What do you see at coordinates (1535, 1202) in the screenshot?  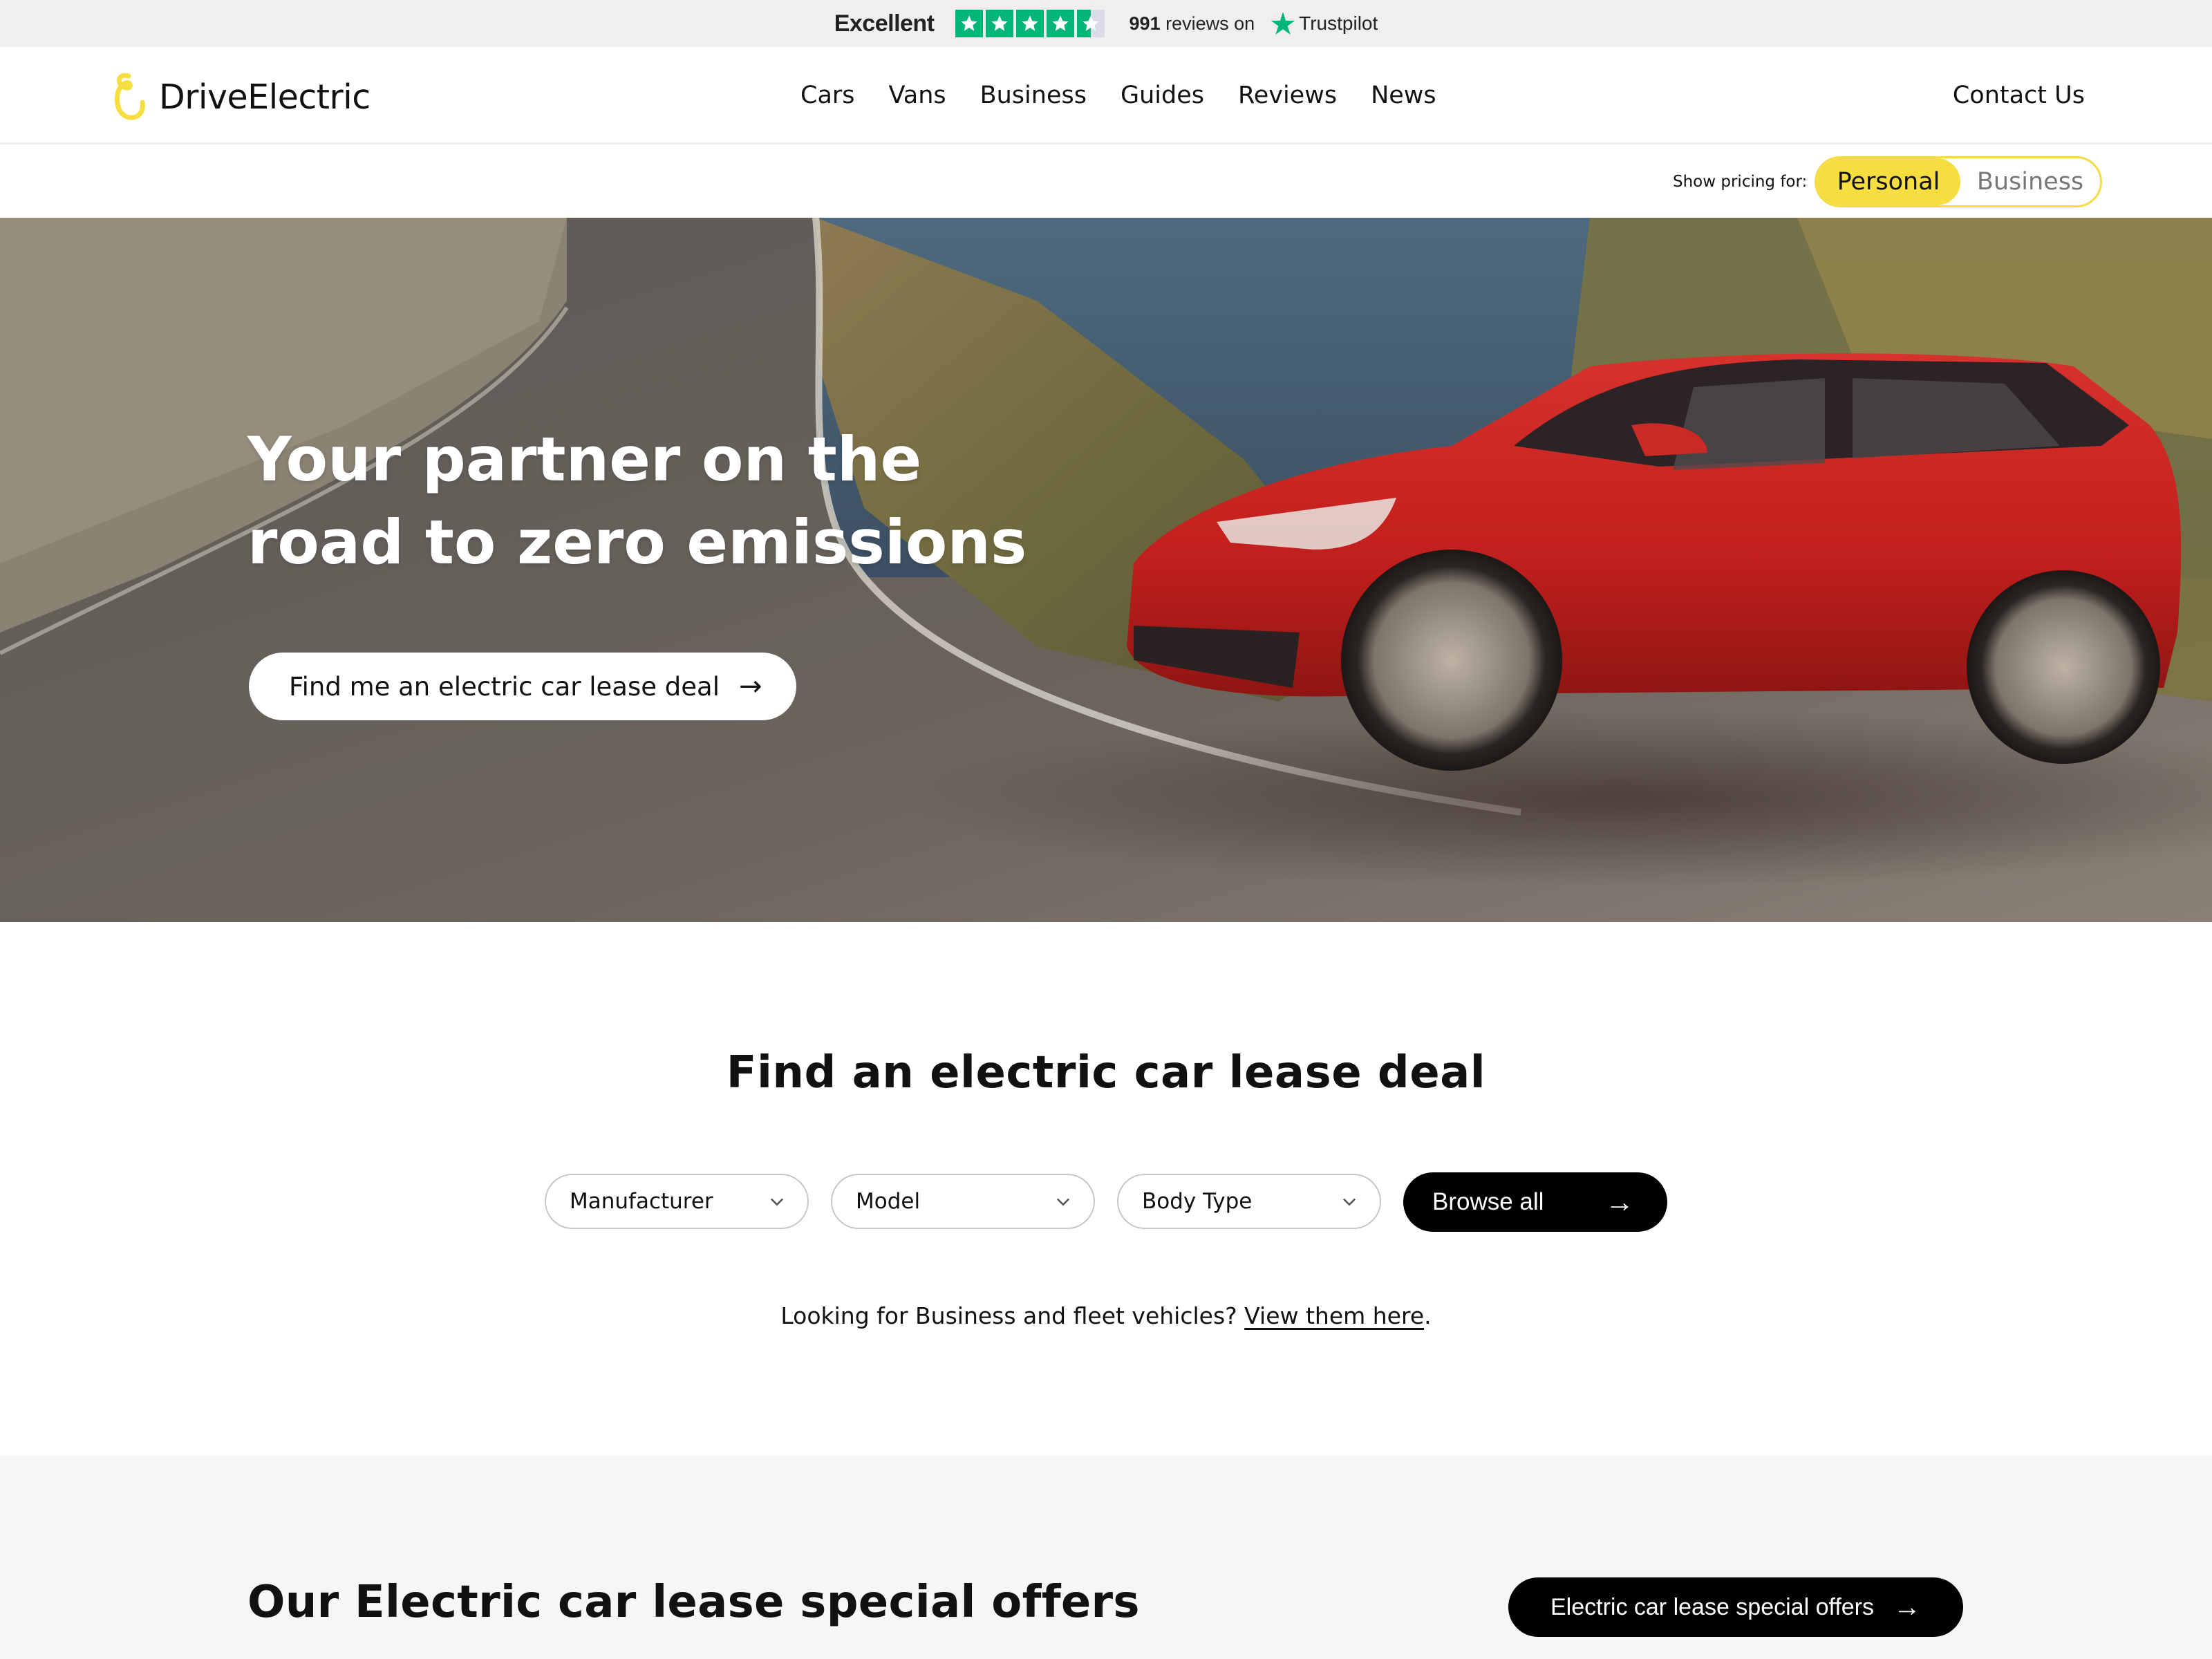 I see `browse-all-button: Browse all →` at bounding box center [1535, 1202].